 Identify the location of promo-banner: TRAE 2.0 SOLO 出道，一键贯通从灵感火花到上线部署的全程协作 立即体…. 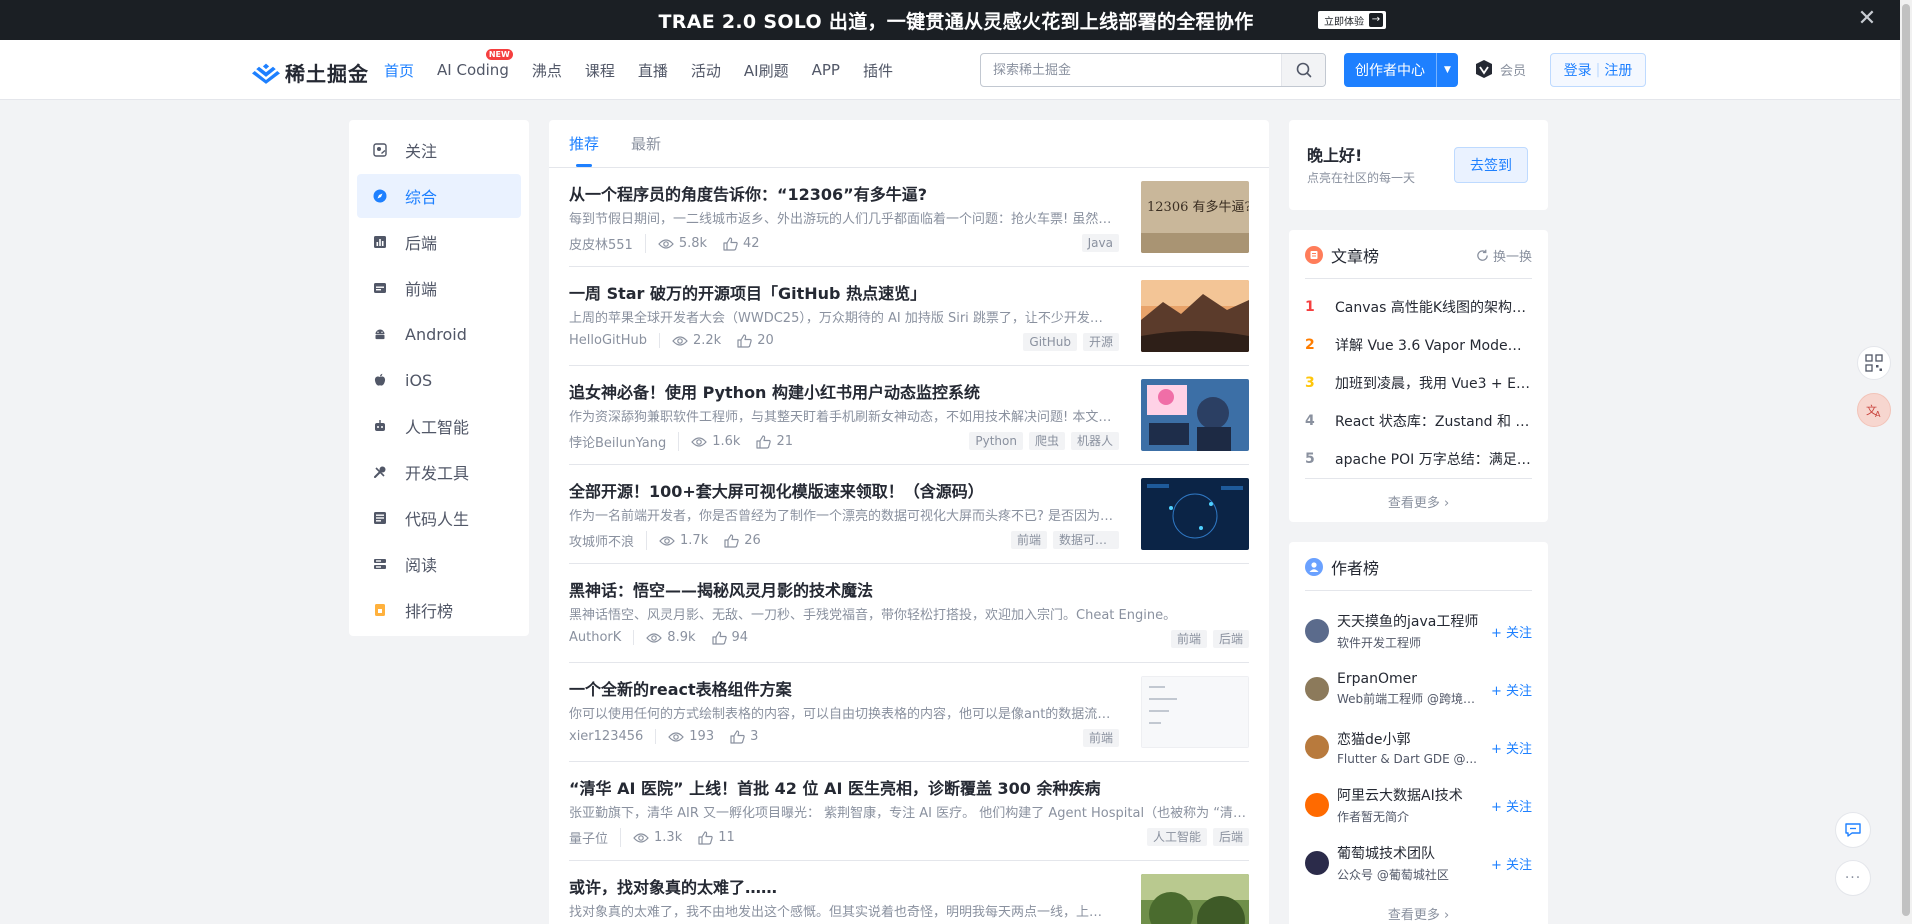
(956, 20).